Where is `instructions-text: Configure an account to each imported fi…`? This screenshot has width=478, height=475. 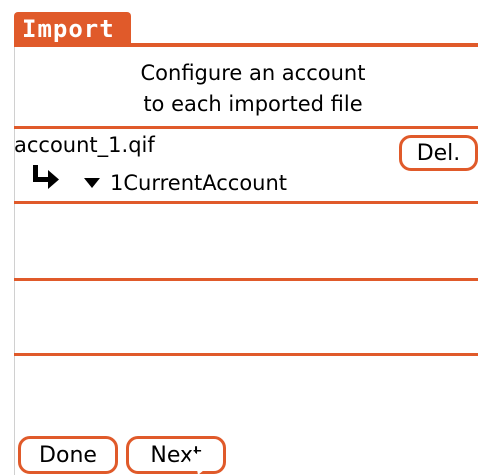 instructions-text: Configure an account to each imported fi… is located at coordinates (253, 89).